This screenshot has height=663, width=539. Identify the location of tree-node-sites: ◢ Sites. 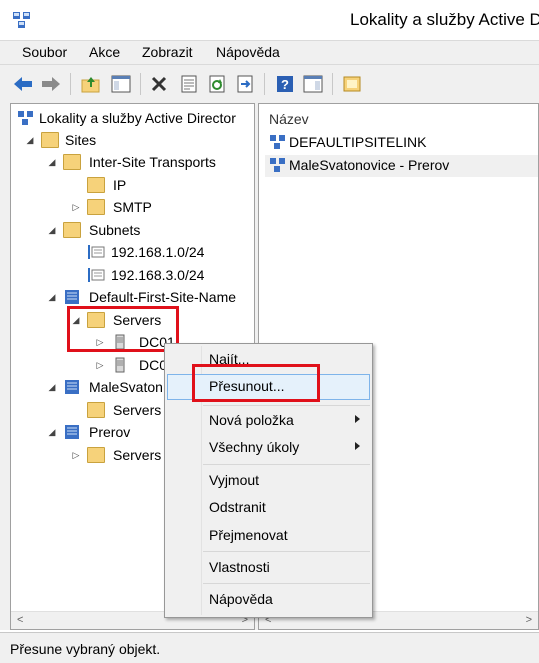
(135, 141).